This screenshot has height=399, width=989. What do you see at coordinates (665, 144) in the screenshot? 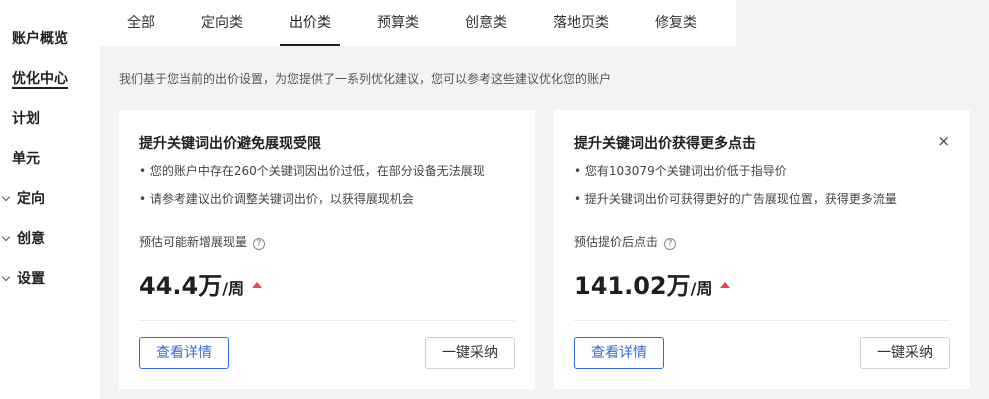
I see `card-title: 提升关键词出价获得更多点击` at bounding box center [665, 144].